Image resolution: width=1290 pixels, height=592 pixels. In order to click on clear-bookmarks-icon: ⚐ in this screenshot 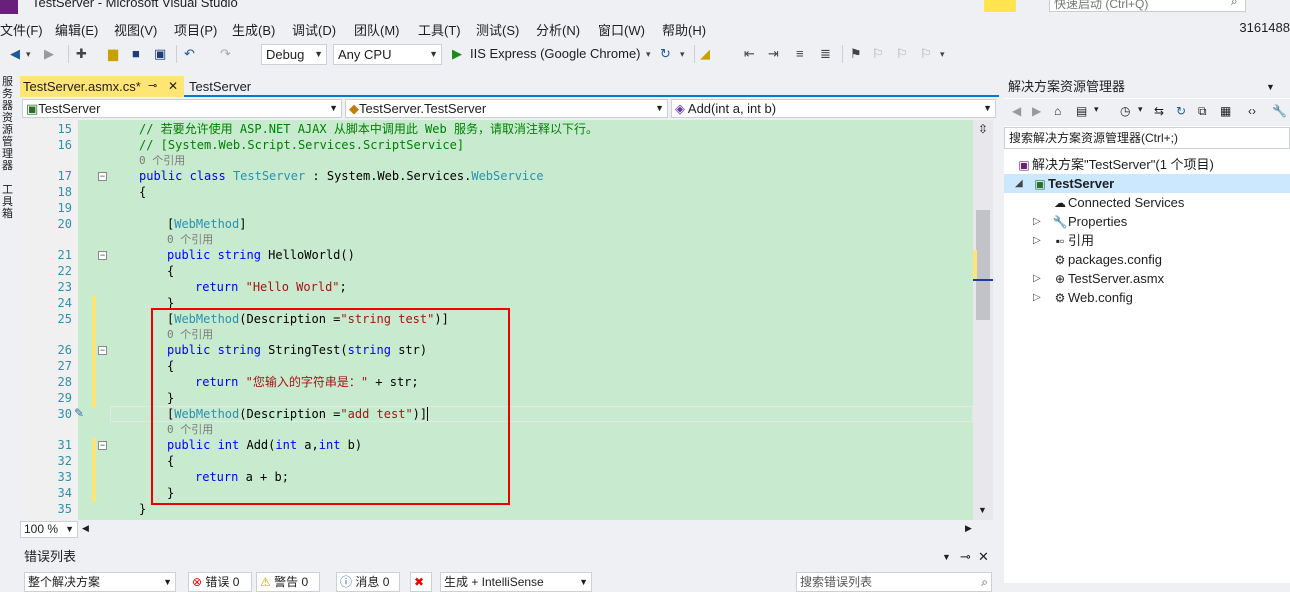, I will do `click(926, 54)`.